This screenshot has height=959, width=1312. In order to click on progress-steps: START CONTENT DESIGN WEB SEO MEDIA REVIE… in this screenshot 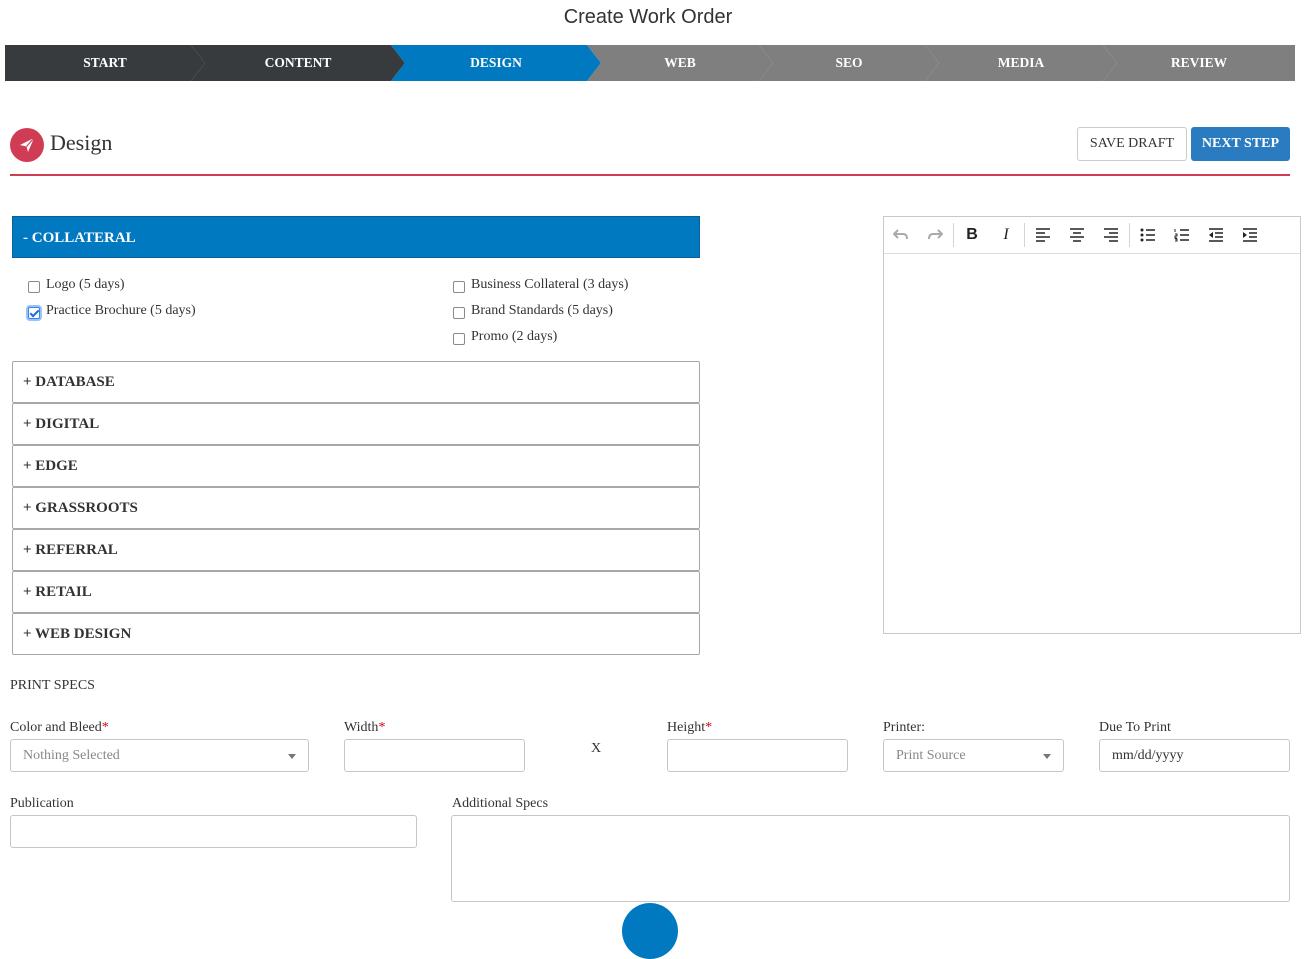, I will do `click(650, 63)`.